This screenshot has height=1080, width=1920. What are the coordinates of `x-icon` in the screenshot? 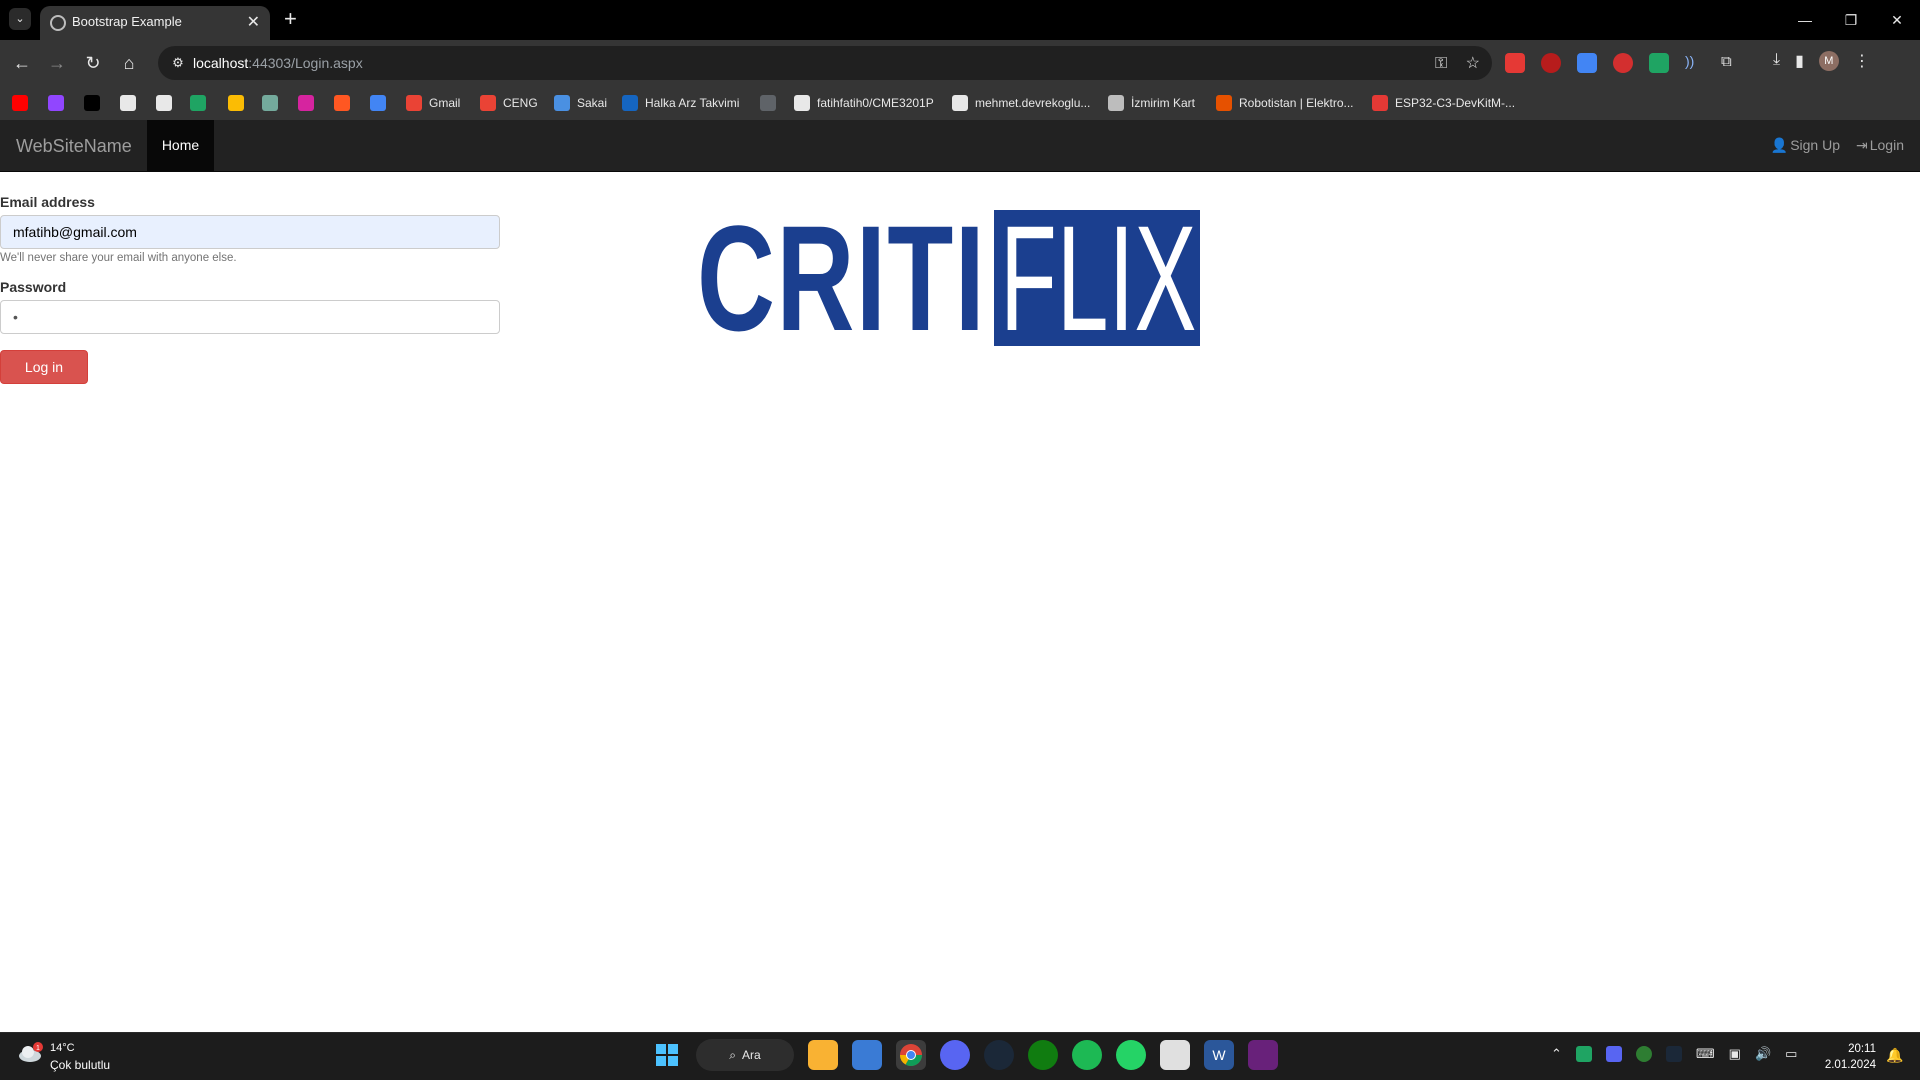 It's located at (92, 103).